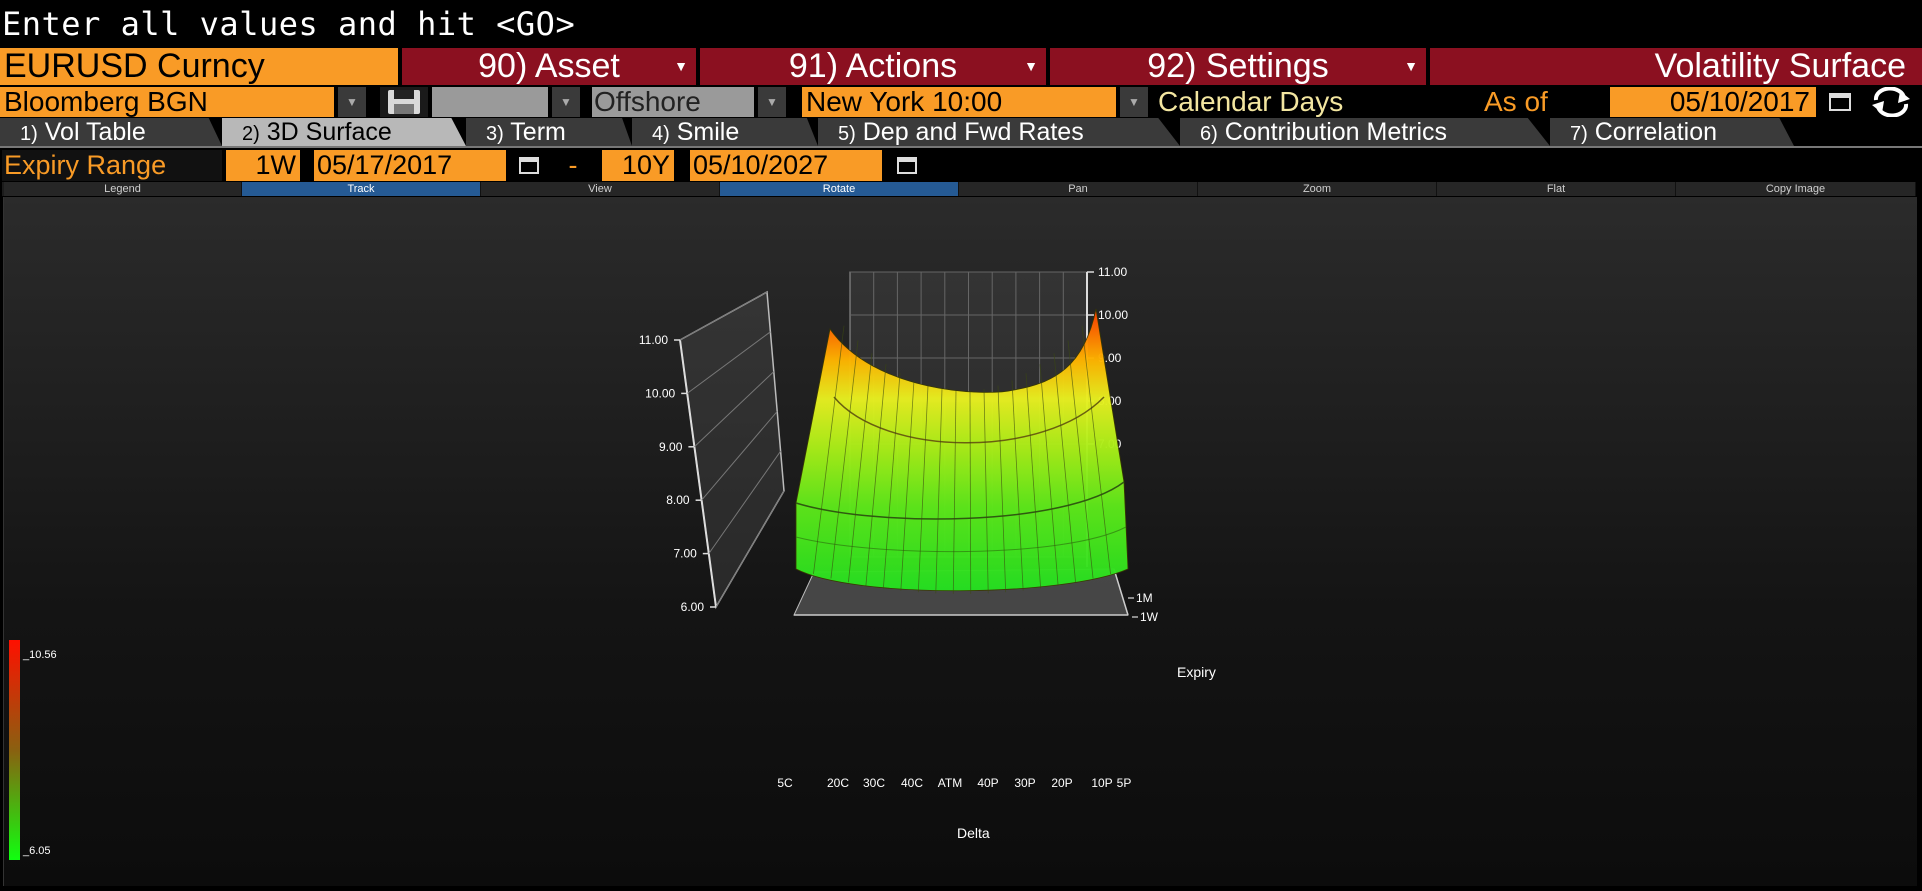 This screenshot has width=1922, height=891. I want to click on save-icon, so click(404, 102).